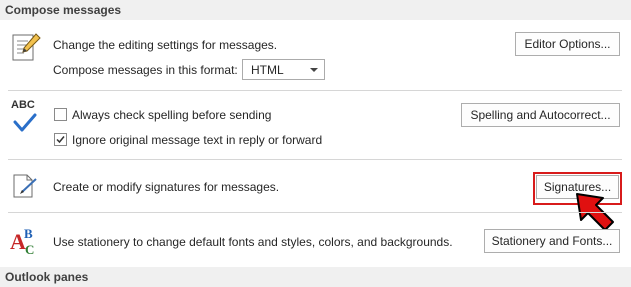 The height and width of the screenshot is (287, 631). What do you see at coordinates (29, 249) in the screenshot?
I see `svg-text: C` at bounding box center [29, 249].